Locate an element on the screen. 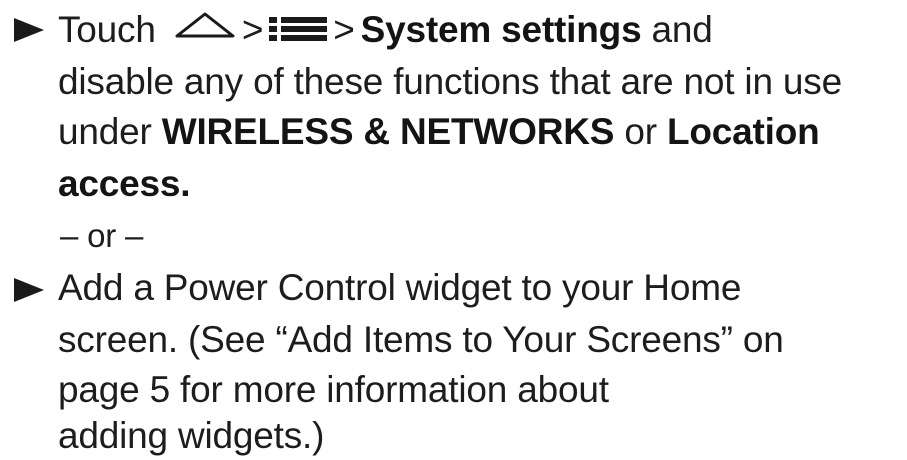 This screenshot has height=460, width=907. step2-line1: Add a Power Control widget to your Home is located at coordinates (400, 287).